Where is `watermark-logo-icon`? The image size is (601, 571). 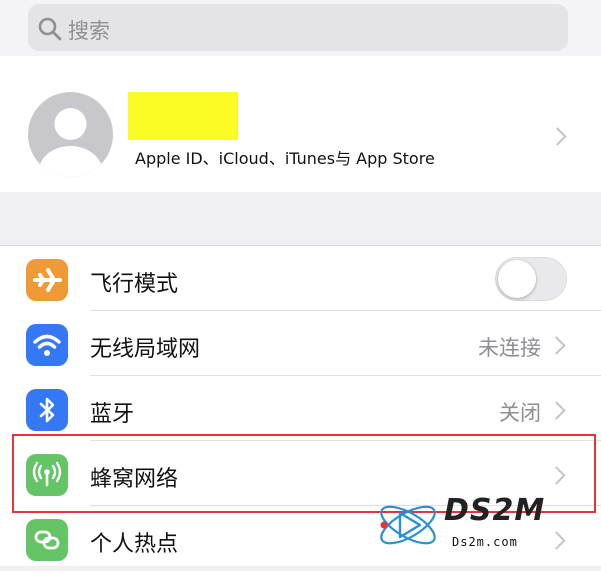
watermark-logo-icon is located at coordinates (408, 525).